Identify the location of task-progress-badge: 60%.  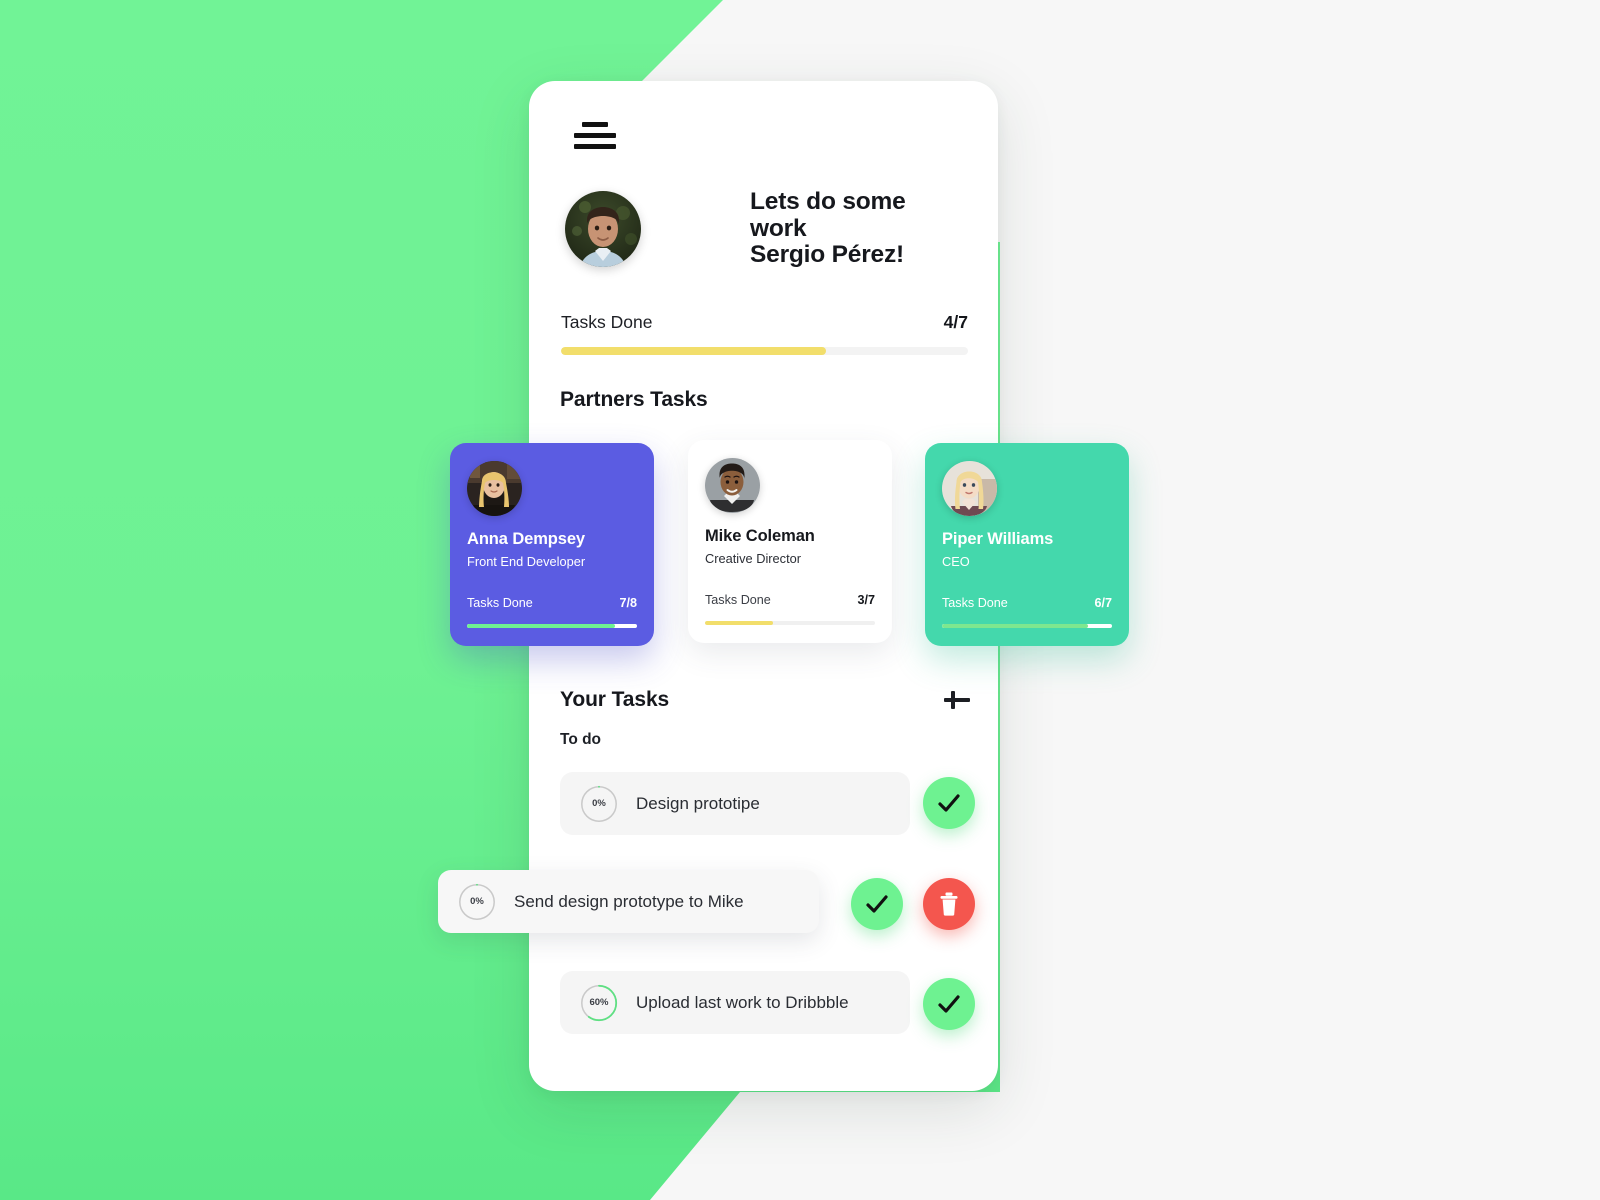
(599, 1003).